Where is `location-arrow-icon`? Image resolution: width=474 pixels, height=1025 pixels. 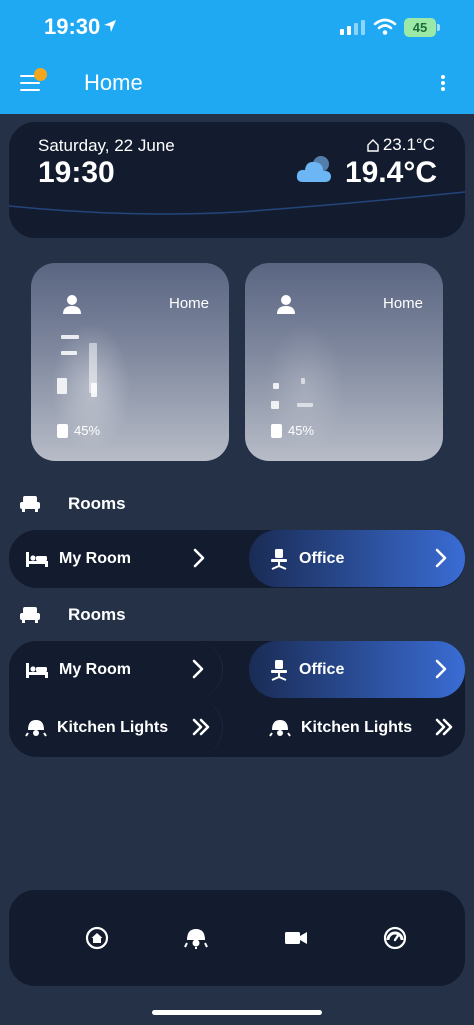
location-arrow-icon is located at coordinates (110, 26).